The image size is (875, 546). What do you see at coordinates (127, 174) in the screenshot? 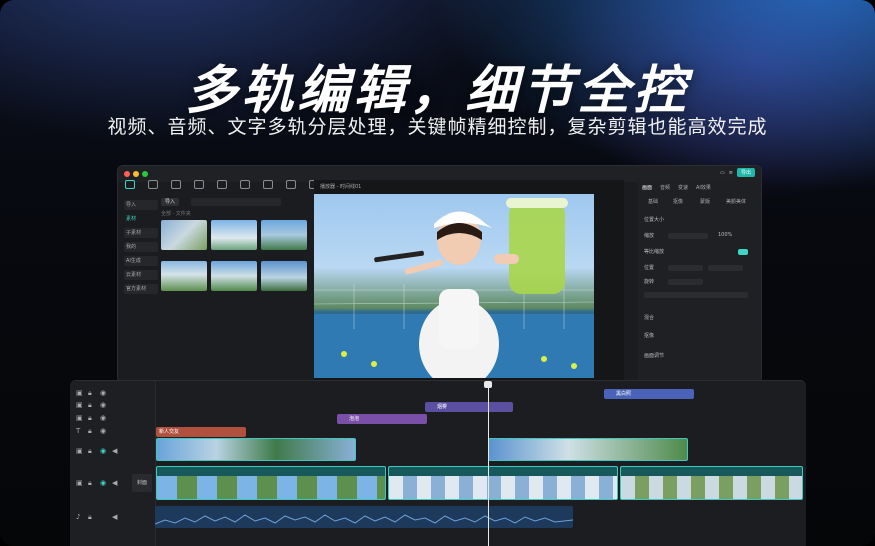
I see `close-window-button` at bounding box center [127, 174].